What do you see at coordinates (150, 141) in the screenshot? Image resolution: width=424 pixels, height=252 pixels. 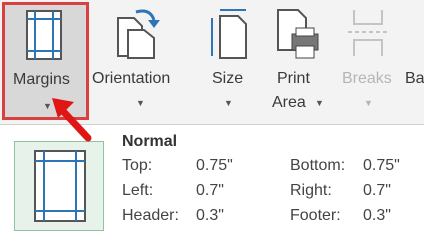 I see `option-title: Normal` at bounding box center [150, 141].